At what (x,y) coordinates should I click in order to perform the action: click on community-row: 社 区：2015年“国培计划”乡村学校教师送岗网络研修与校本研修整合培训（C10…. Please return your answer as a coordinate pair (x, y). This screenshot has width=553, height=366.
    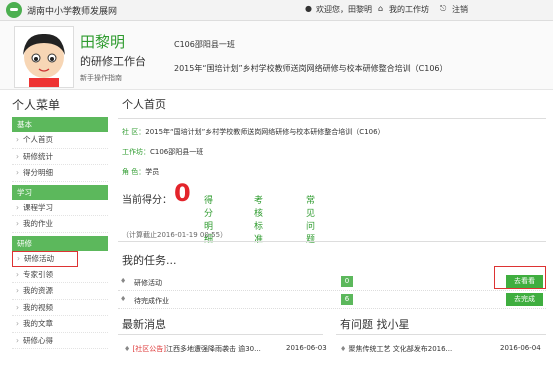
    Looking at the image, I should click on (332, 132).